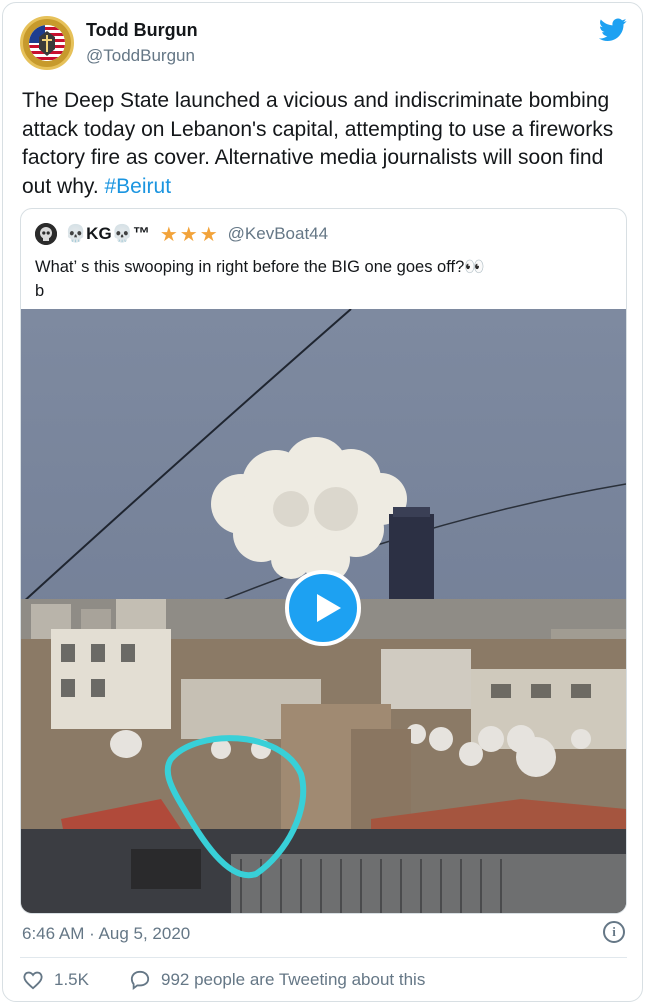 The image size is (647, 1006). I want to click on stars-emoji: ★★★, so click(189, 234).